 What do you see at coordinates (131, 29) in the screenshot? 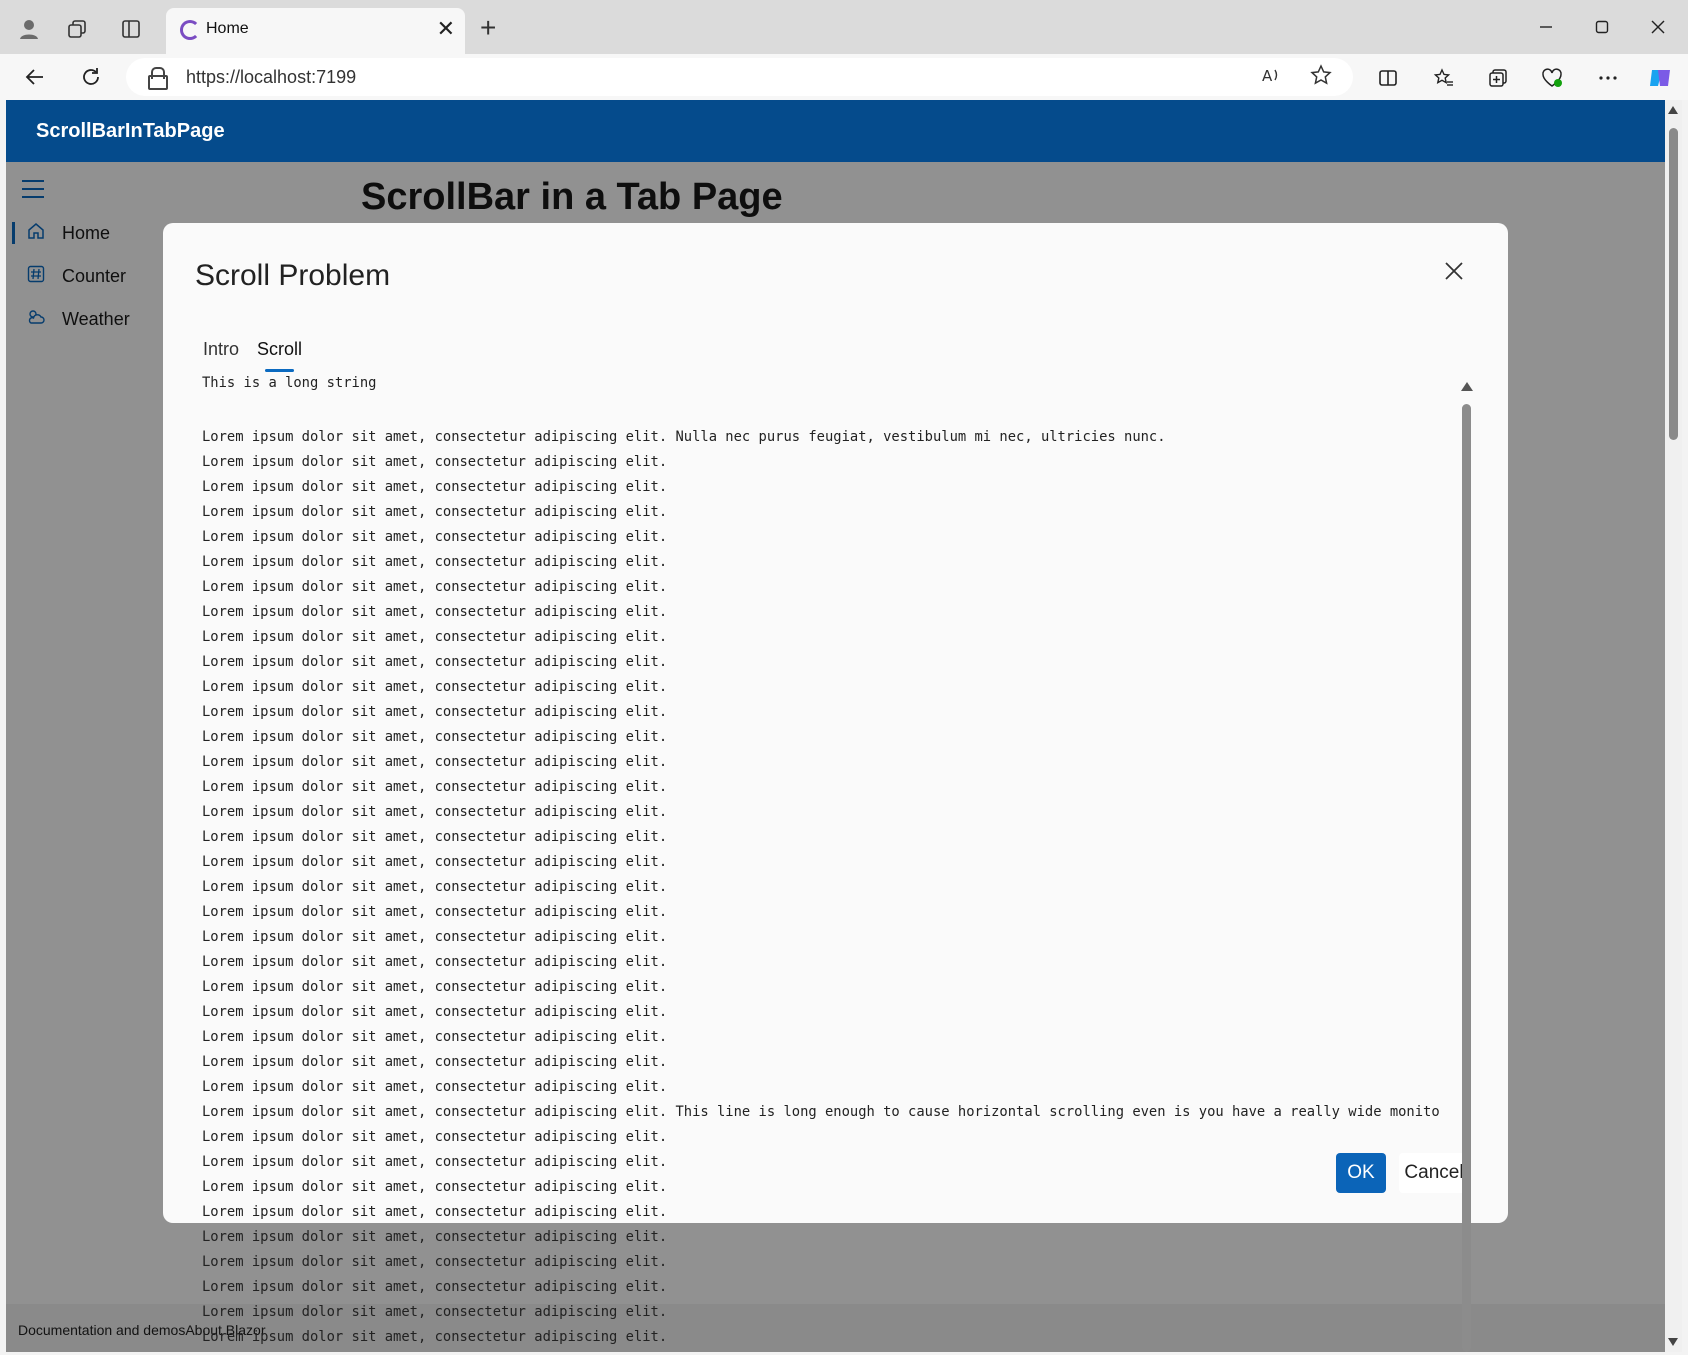
I see `vertical-tabs-icon` at bounding box center [131, 29].